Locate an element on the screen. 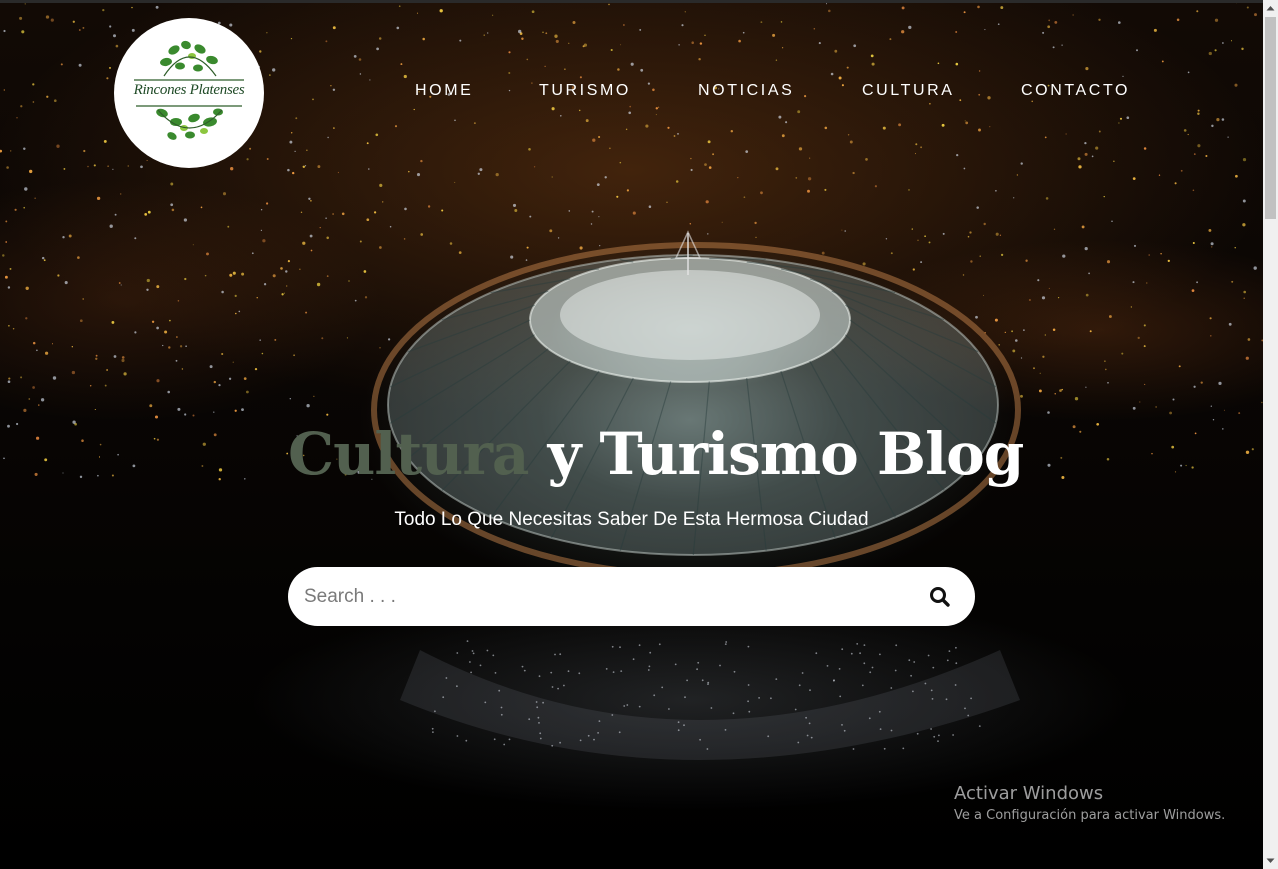 The width and height of the screenshot is (1278, 869). nav-item-noticias: NOTICIAS is located at coordinates (746, 91).